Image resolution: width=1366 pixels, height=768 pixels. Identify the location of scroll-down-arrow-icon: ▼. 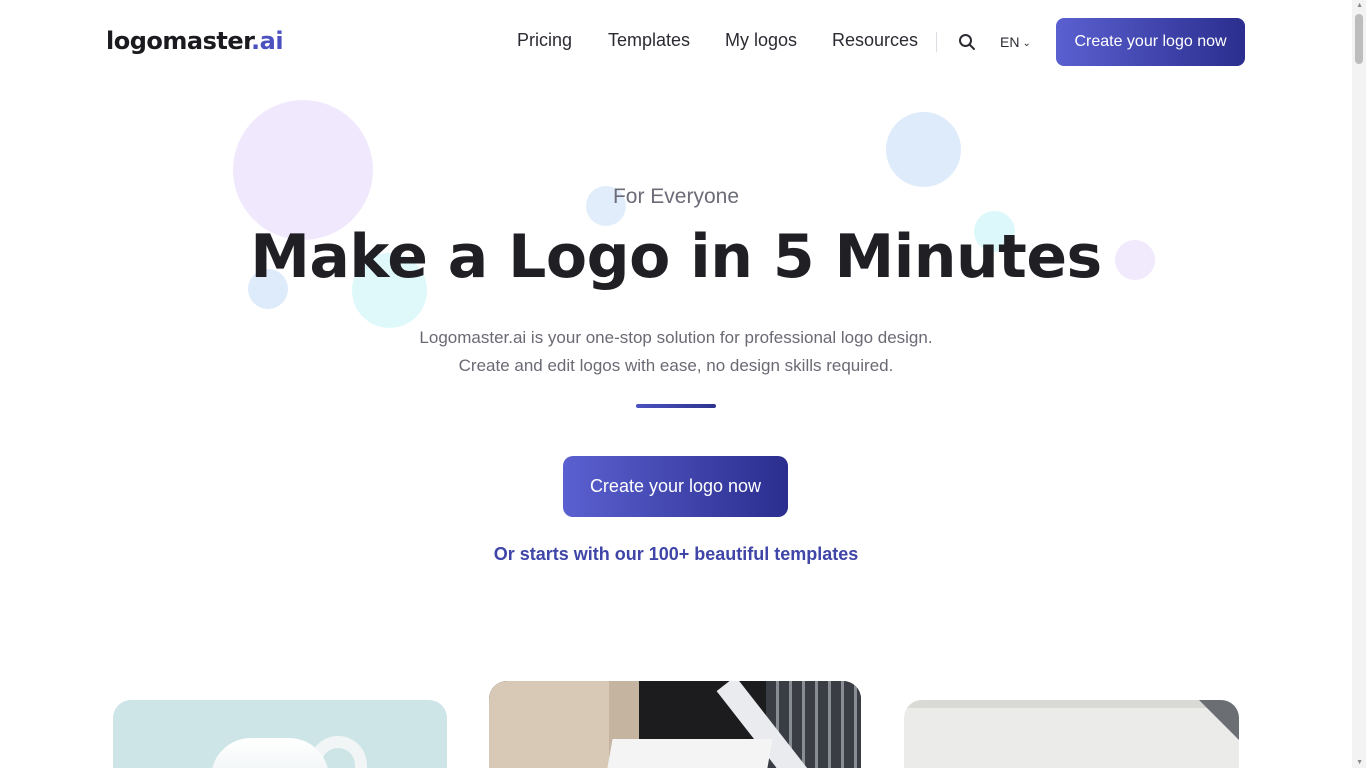
(1359, 762).